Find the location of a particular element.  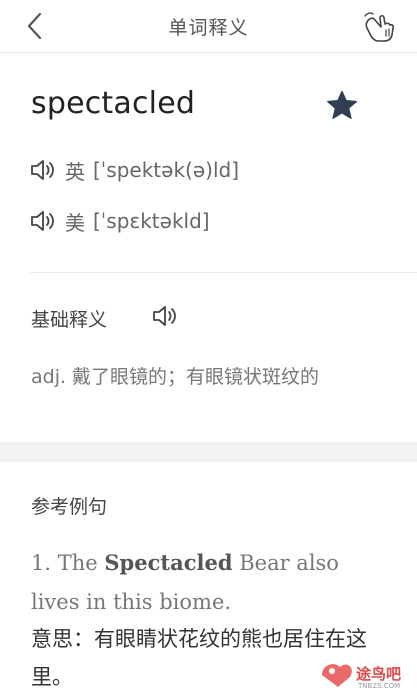

hand-tap-icon is located at coordinates (380, 26).